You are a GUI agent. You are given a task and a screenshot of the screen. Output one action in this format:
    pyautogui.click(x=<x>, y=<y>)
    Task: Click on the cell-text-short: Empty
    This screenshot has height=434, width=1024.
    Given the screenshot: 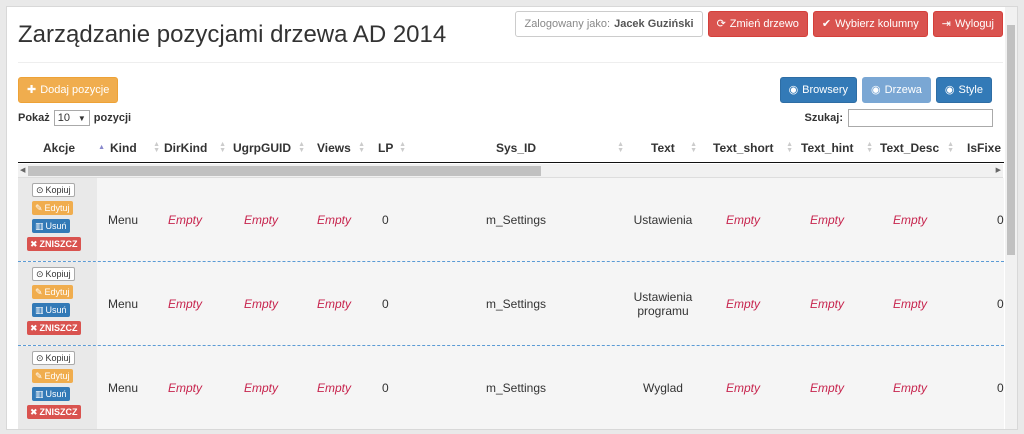 What is the action you would take?
    pyautogui.click(x=743, y=303)
    